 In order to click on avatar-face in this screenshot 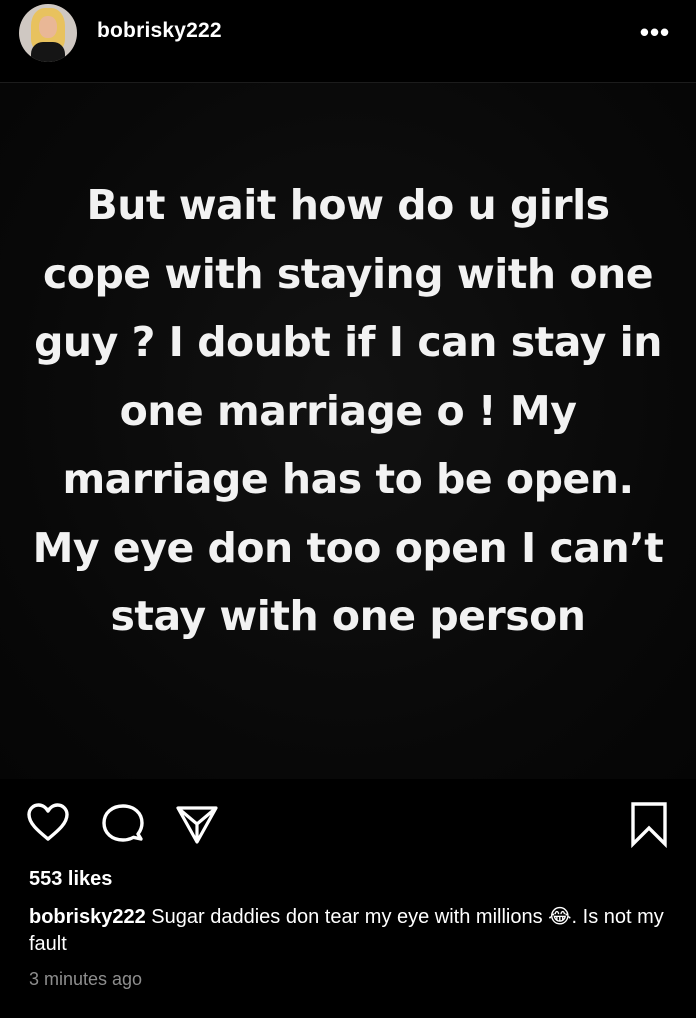, I will do `click(48, 27)`.